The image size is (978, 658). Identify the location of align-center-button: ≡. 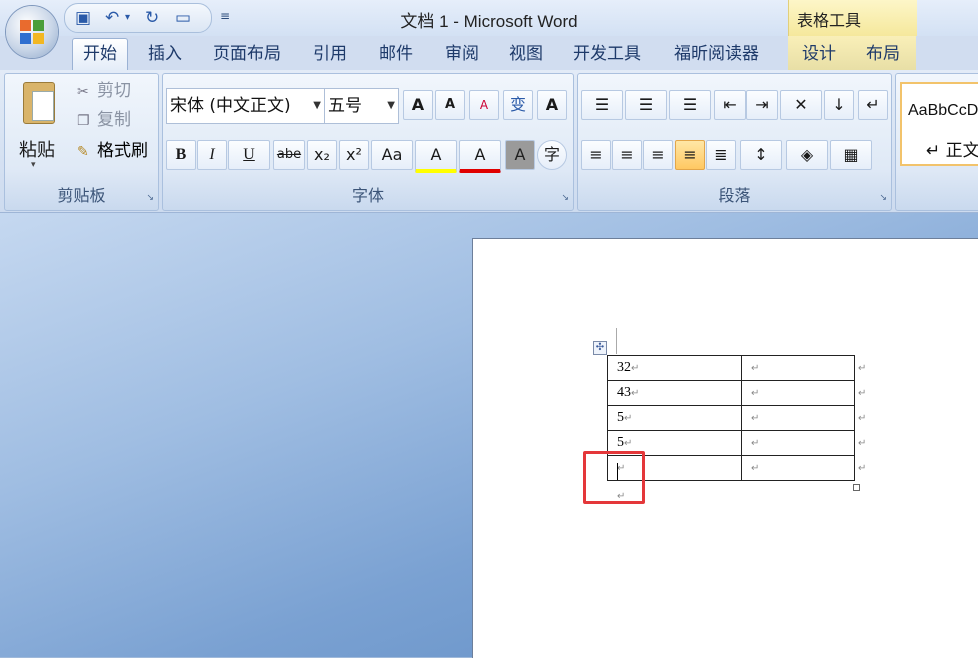
(627, 155).